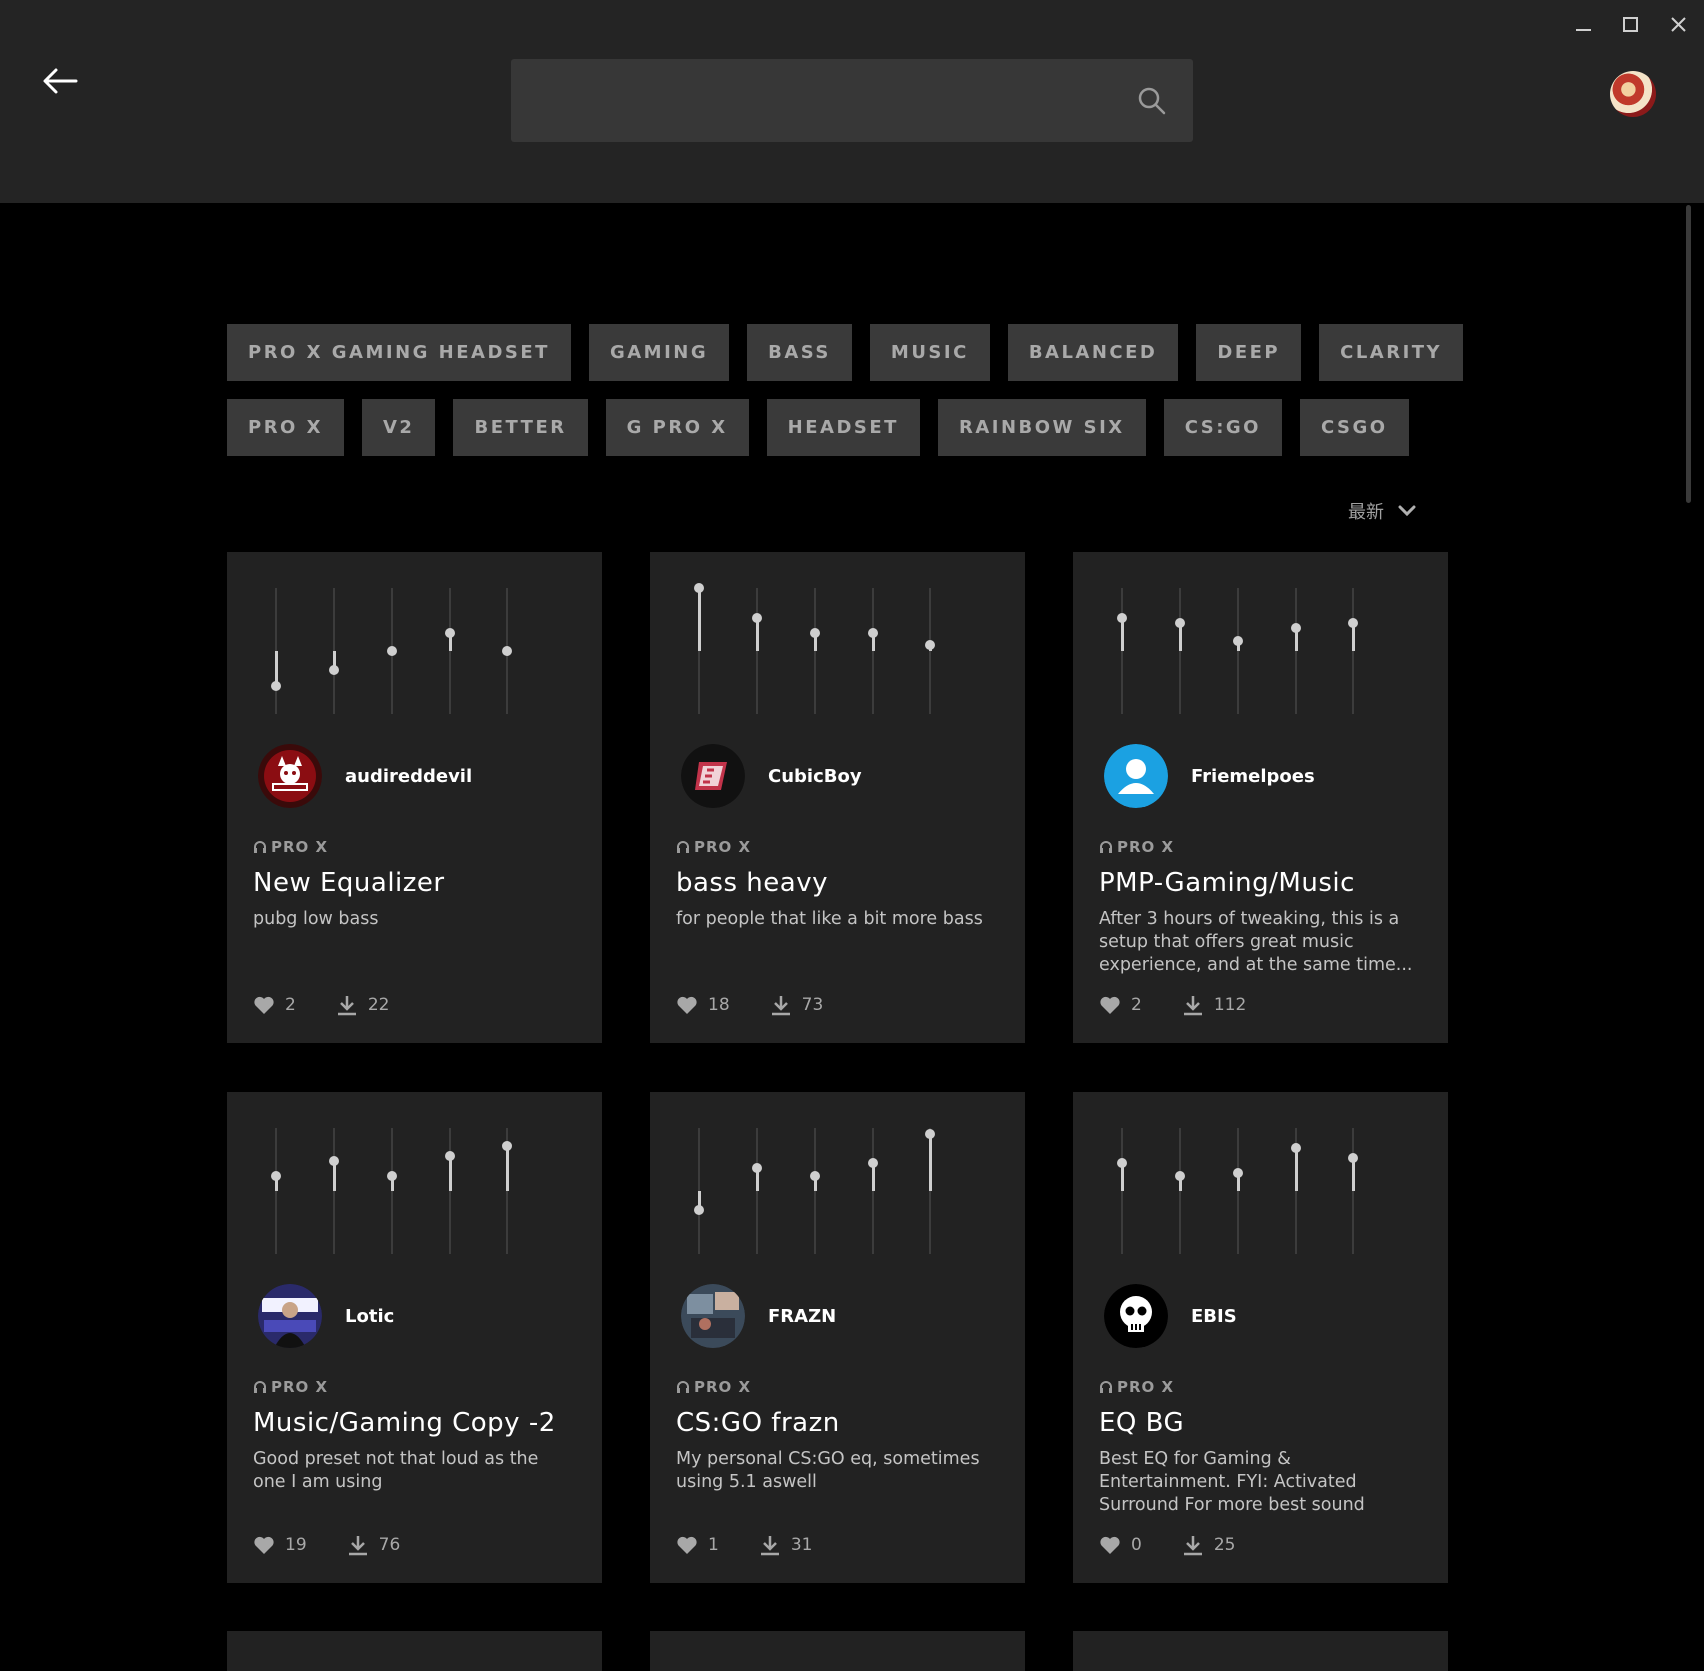 The image size is (1704, 1671). Describe the element at coordinates (1209, 776) in the screenshot. I see `preset-author: Friemelpoes` at that location.